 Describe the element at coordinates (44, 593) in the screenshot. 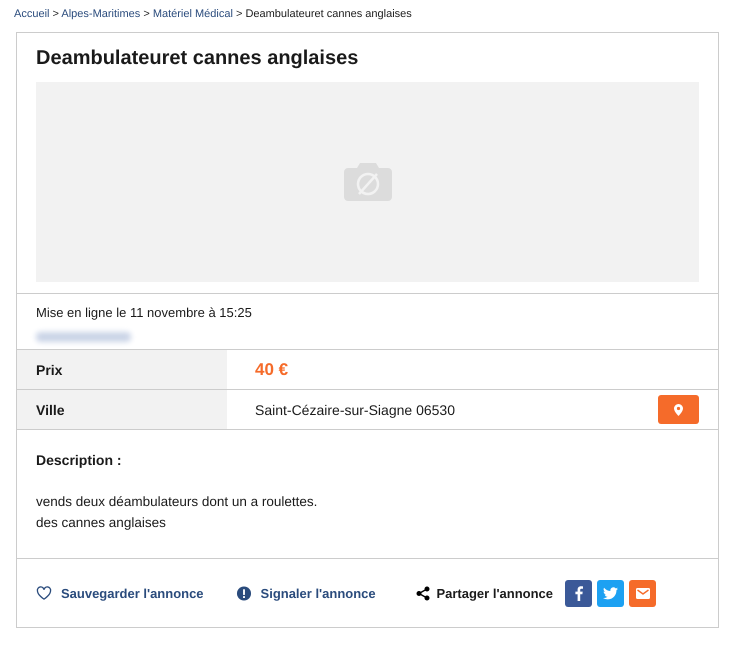

I see `heart-icon` at that location.